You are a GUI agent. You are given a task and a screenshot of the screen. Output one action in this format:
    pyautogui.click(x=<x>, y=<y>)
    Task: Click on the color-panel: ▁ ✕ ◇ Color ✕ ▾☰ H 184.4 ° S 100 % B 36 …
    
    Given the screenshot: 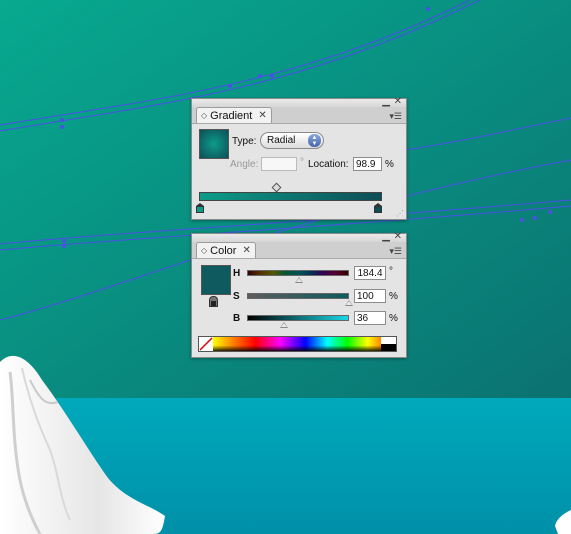 What is the action you would take?
    pyautogui.click(x=299, y=295)
    